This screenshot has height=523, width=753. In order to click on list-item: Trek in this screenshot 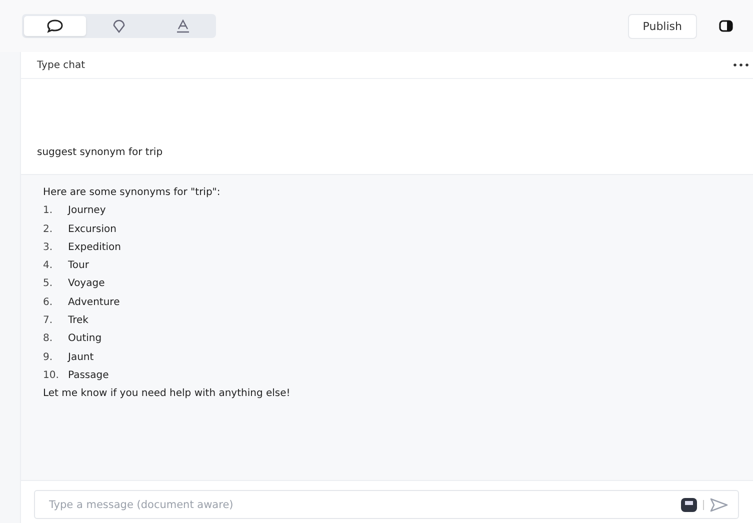, I will do `click(78, 320)`.